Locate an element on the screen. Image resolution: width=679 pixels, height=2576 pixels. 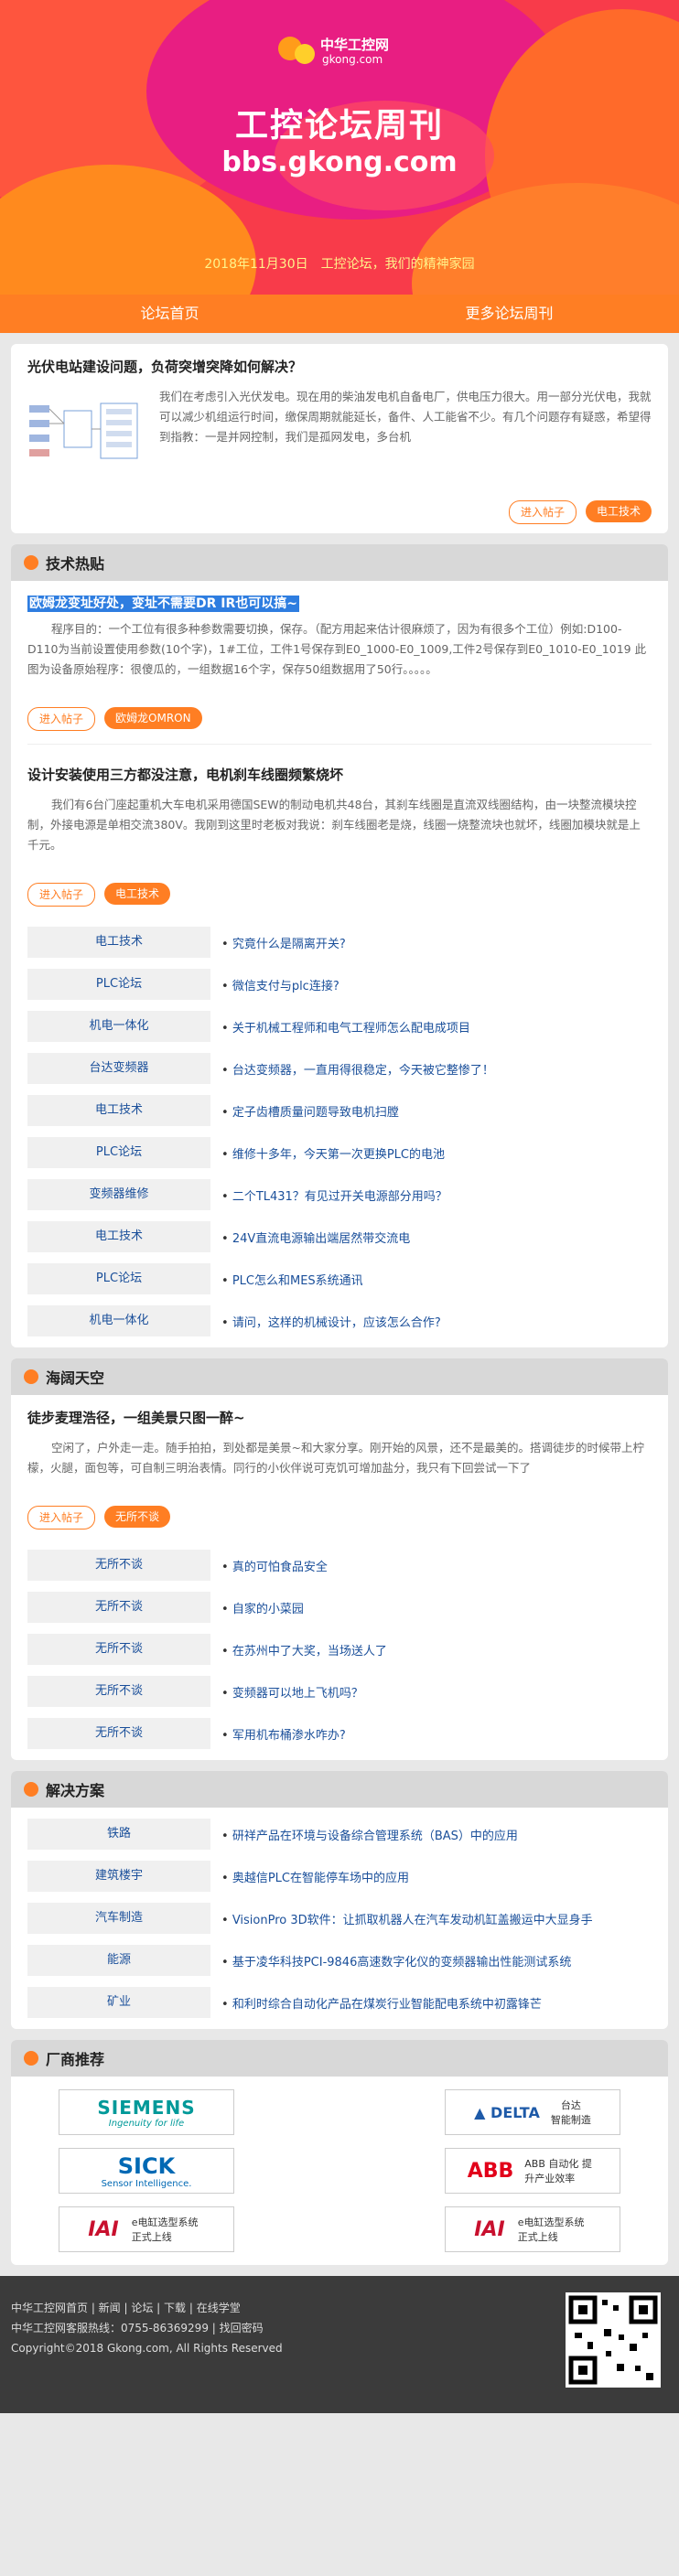
site-url: bbs.gkong.com is located at coordinates (339, 162).